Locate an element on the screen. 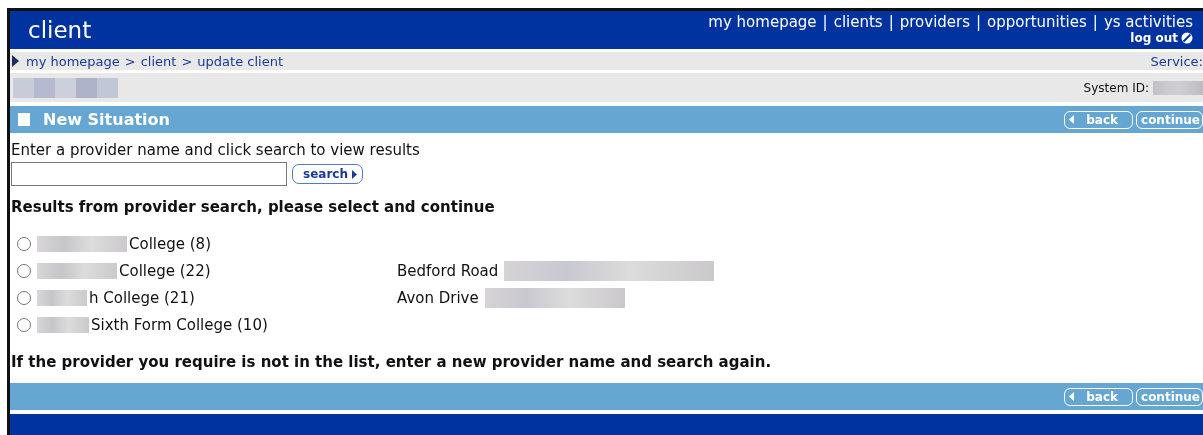 The image size is (1203, 435). page-title: client is located at coordinates (59, 30).